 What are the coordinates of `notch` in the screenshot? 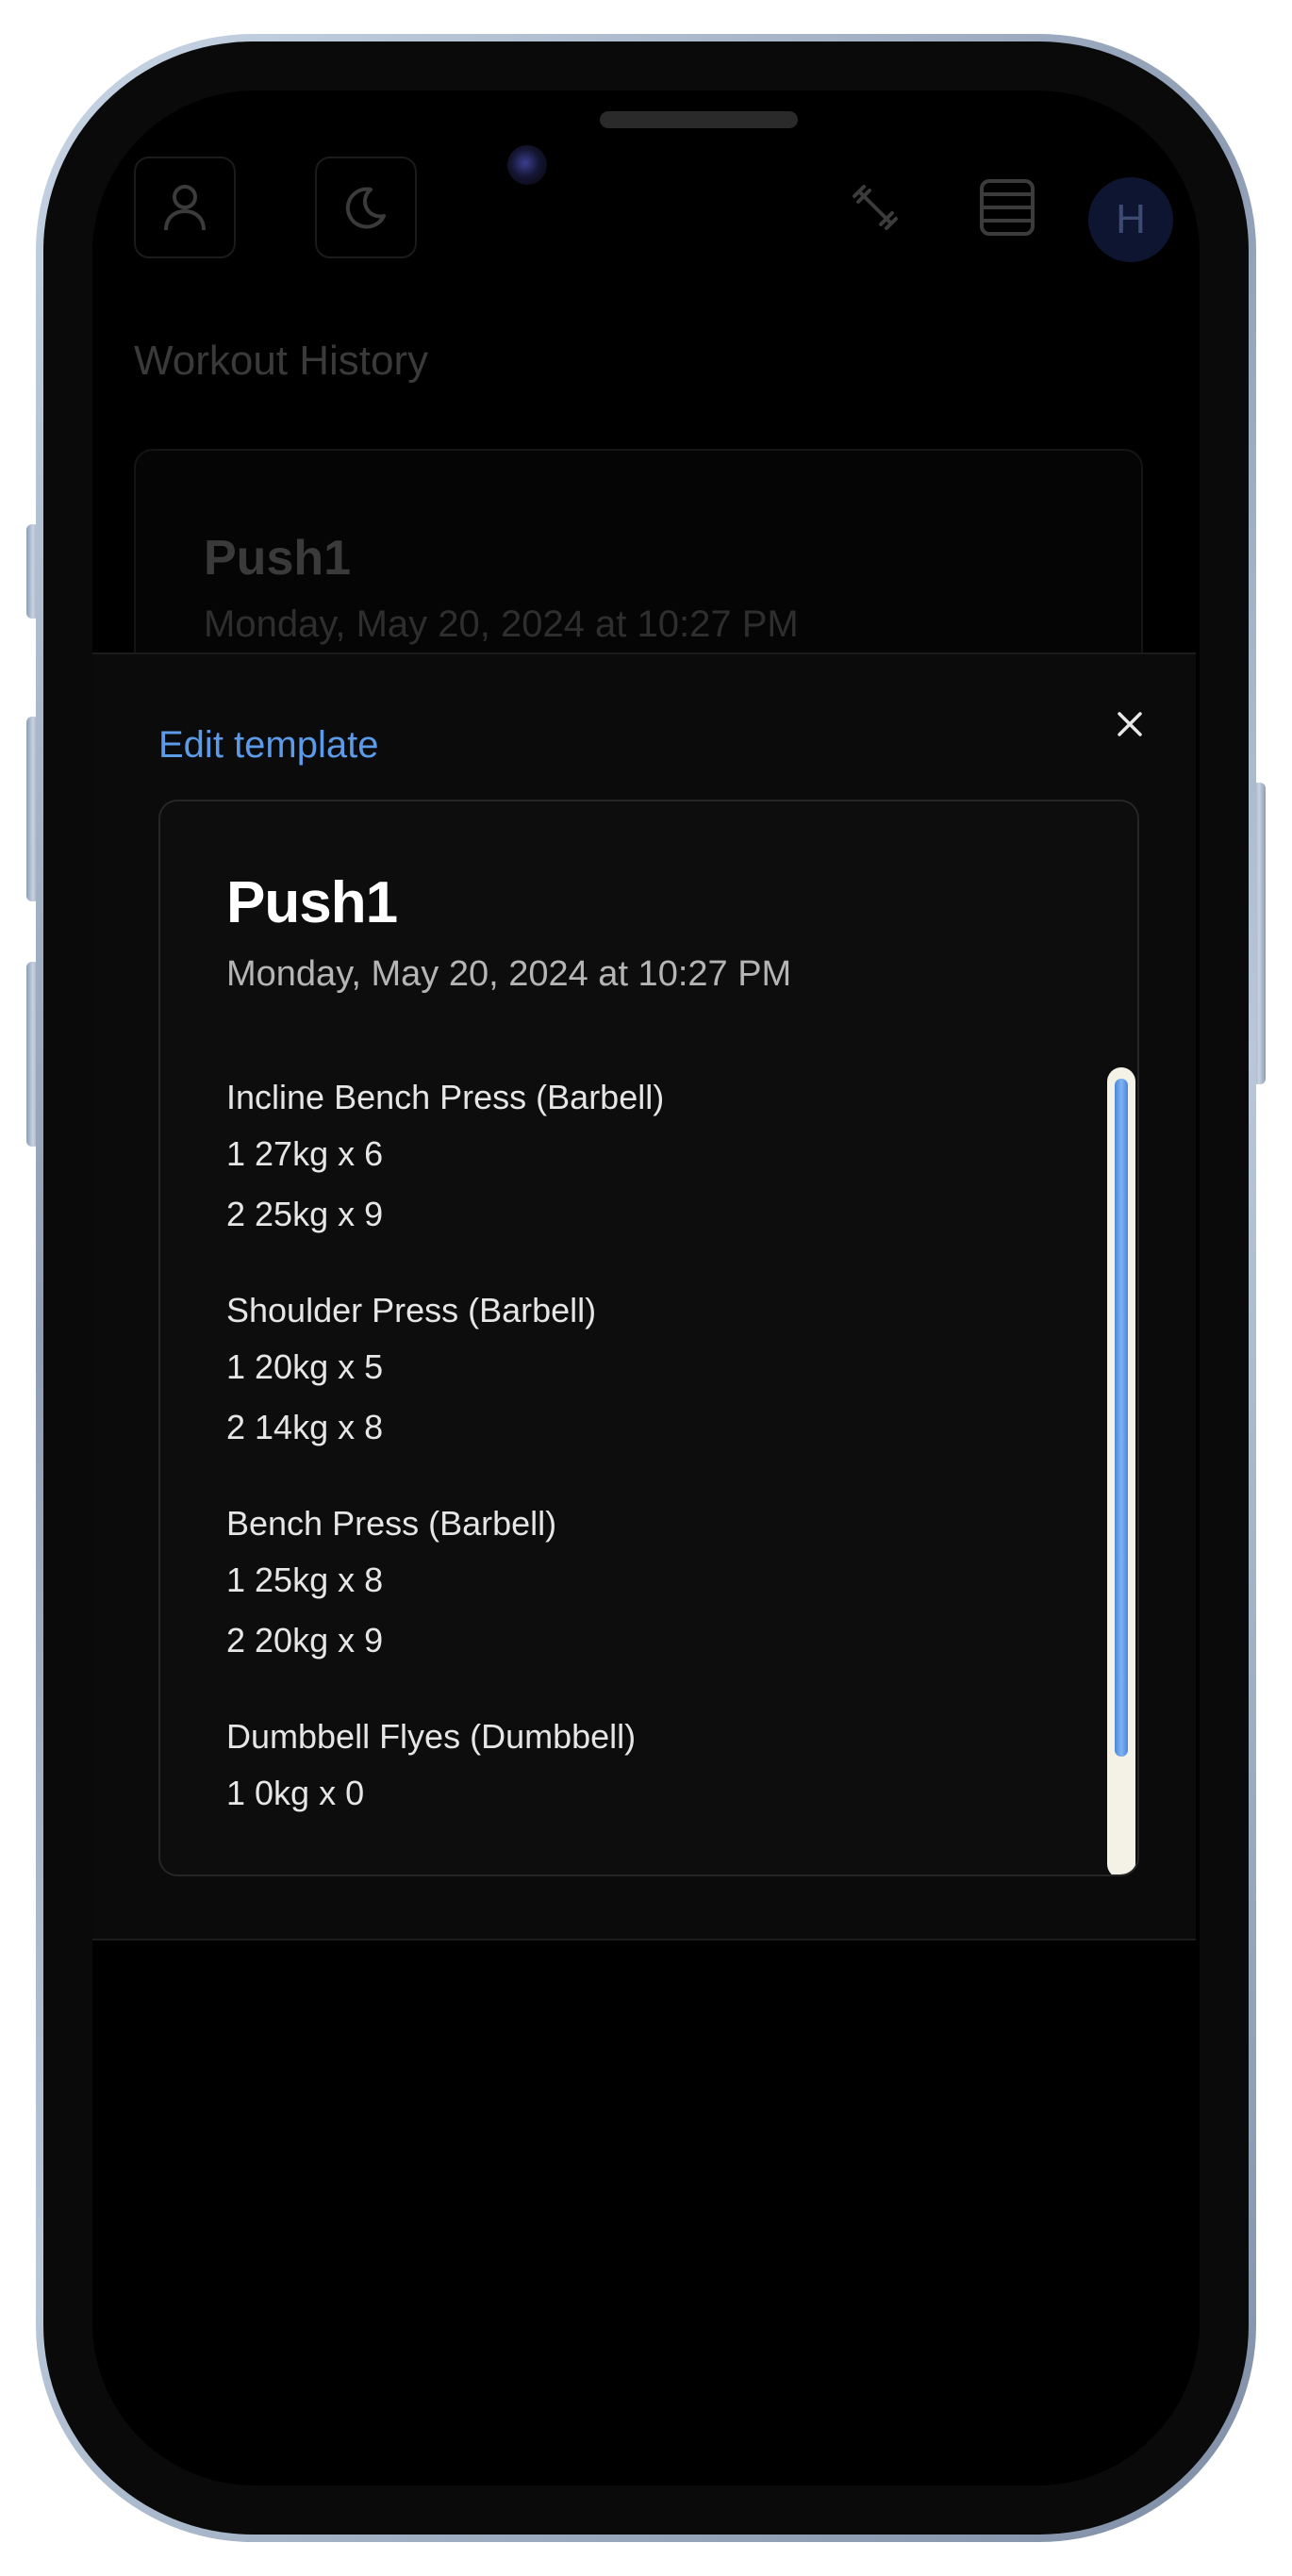 It's located at (644, 143).